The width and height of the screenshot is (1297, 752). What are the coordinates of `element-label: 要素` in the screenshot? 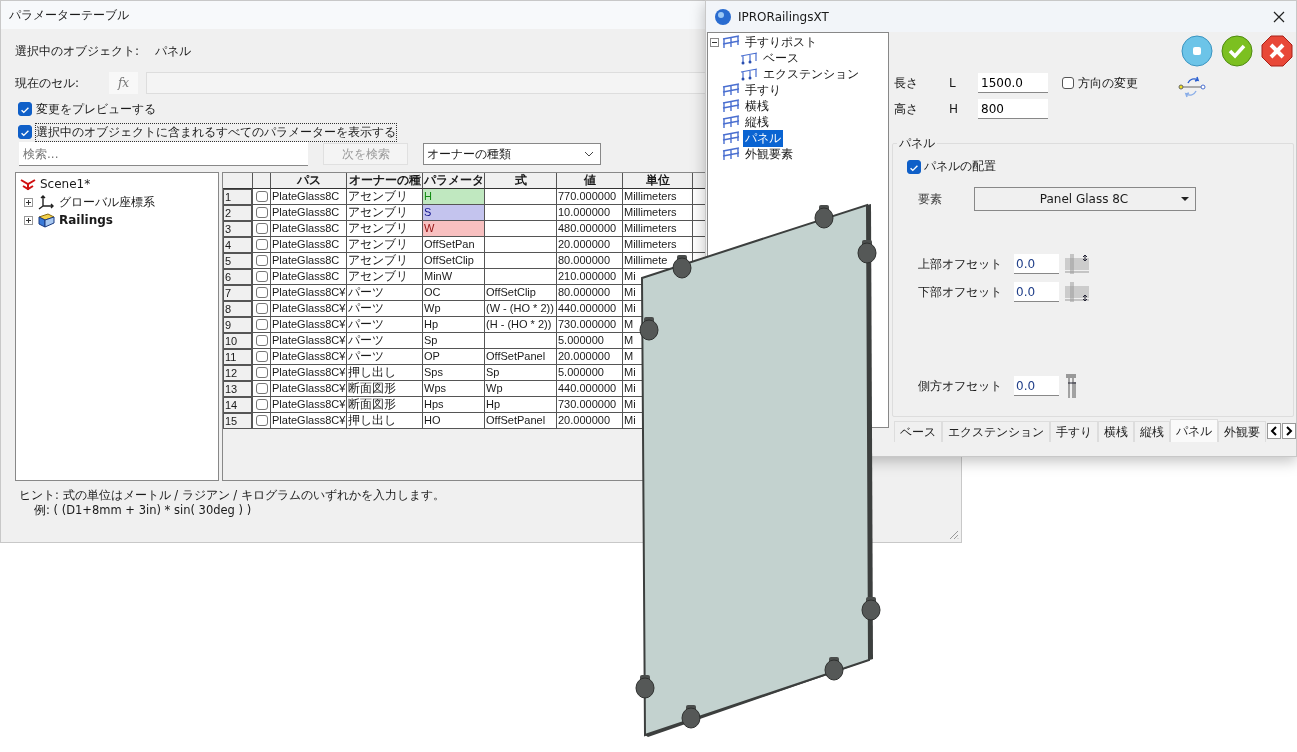 It's located at (930, 199).